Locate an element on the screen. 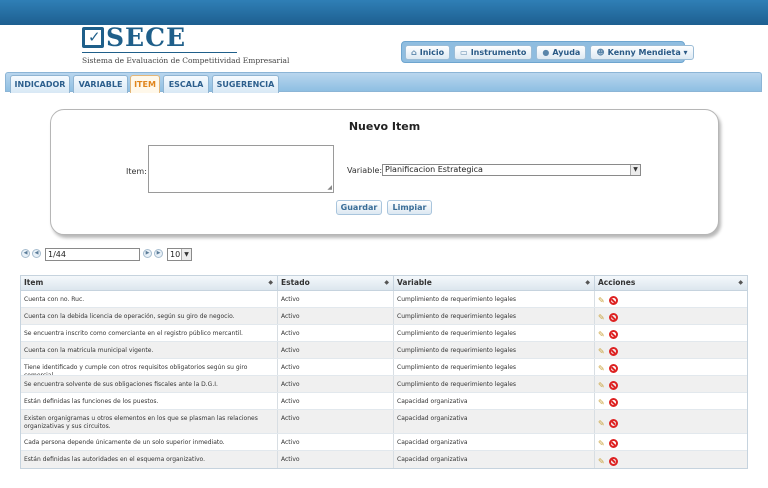 This screenshot has width=768, height=488. tab-sugerencia: SUGERENCIA is located at coordinates (245, 84).